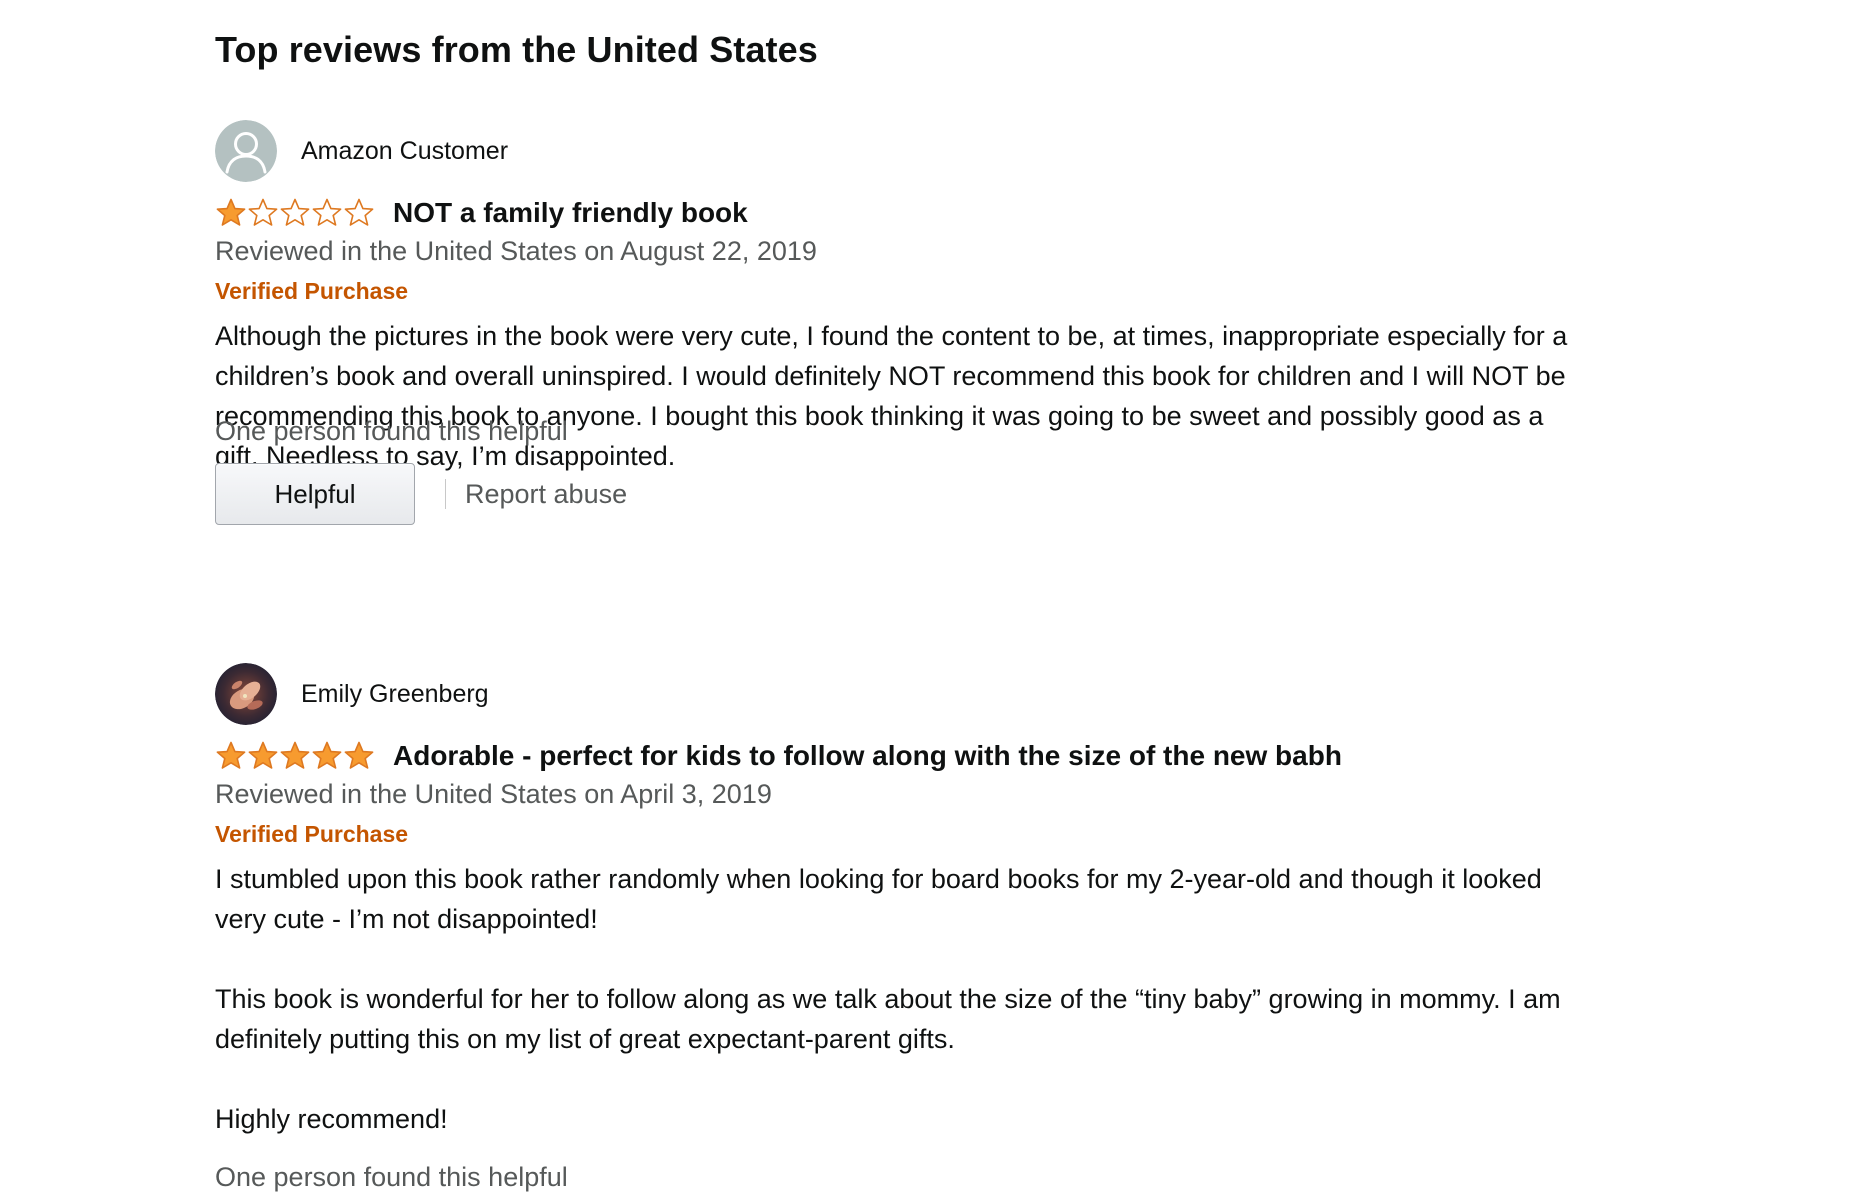 This screenshot has width=1870, height=1198. What do you see at coordinates (445, 494) in the screenshot?
I see `action-divider` at bounding box center [445, 494].